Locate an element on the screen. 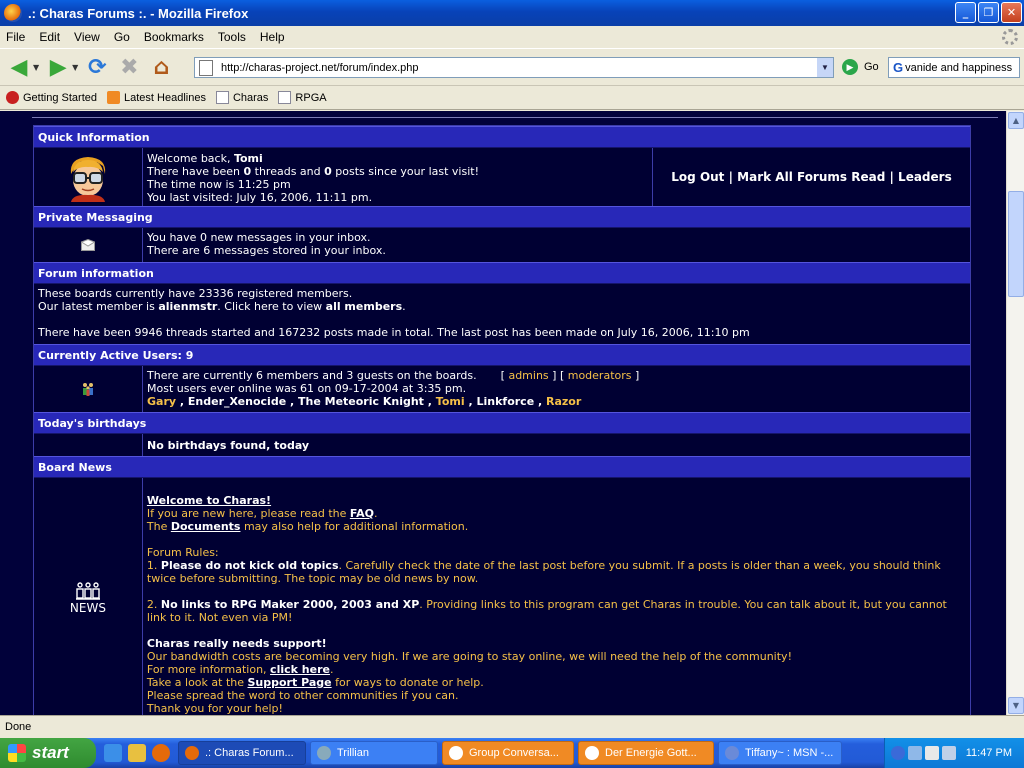 Image resolution: width=1024 pixels, height=768 pixels. go-button: ▶ Go is located at coordinates (860, 67).